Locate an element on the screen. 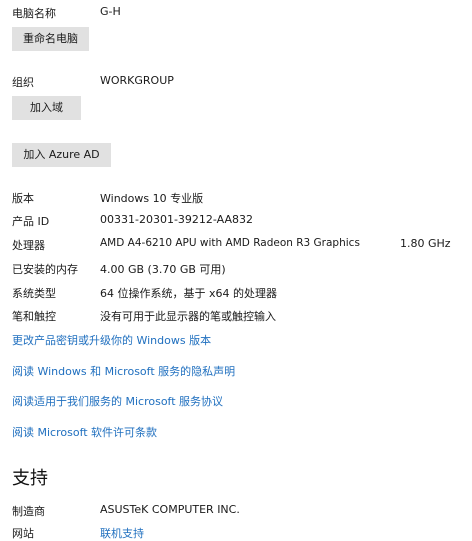 The width and height of the screenshot is (472, 541). edition-value: Windows 10 专业版 is located at coordinates (152, 198).